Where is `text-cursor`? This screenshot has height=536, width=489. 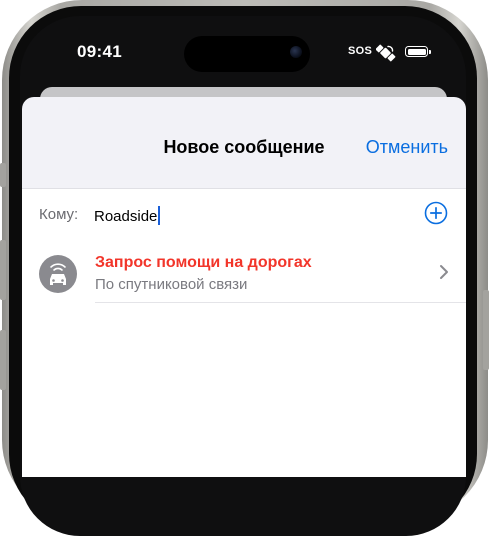
text-cursor is located at coordinates (159, 215).